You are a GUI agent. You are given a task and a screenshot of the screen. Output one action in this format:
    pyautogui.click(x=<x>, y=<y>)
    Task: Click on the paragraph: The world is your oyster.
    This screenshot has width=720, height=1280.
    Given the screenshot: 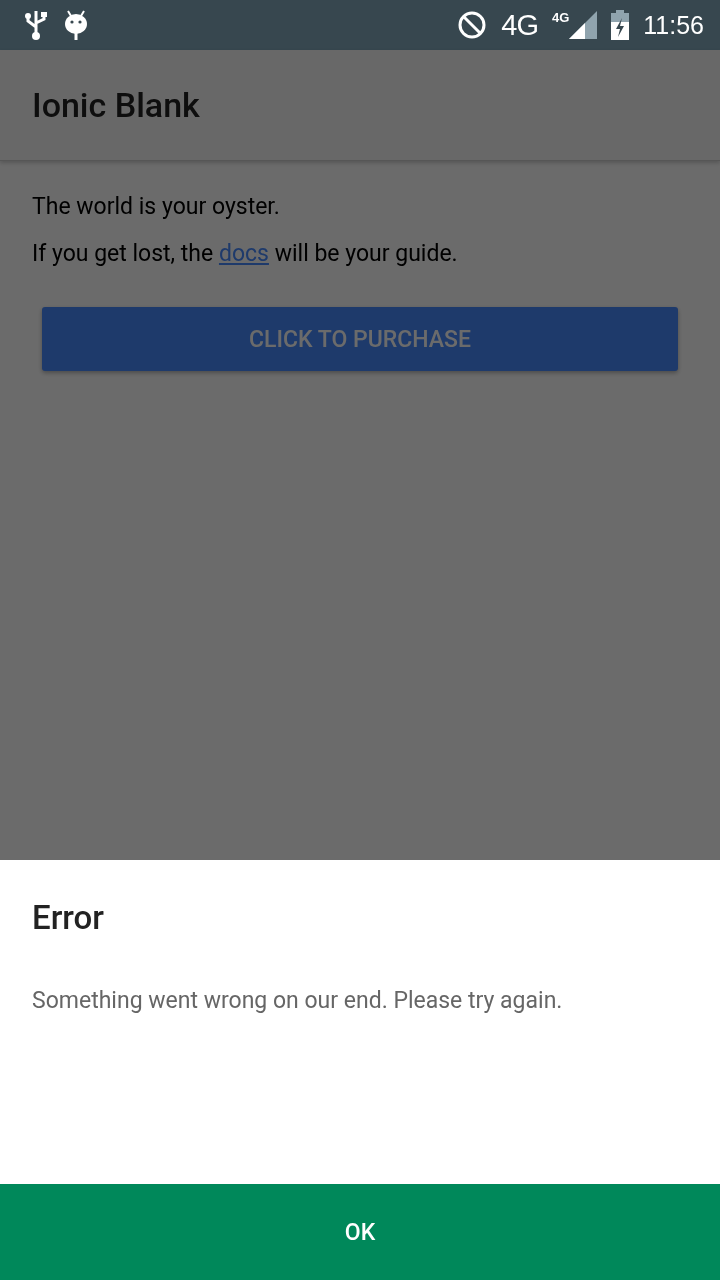 What is the action you would take?
    pyautogui.click(x=156, y=206)
    